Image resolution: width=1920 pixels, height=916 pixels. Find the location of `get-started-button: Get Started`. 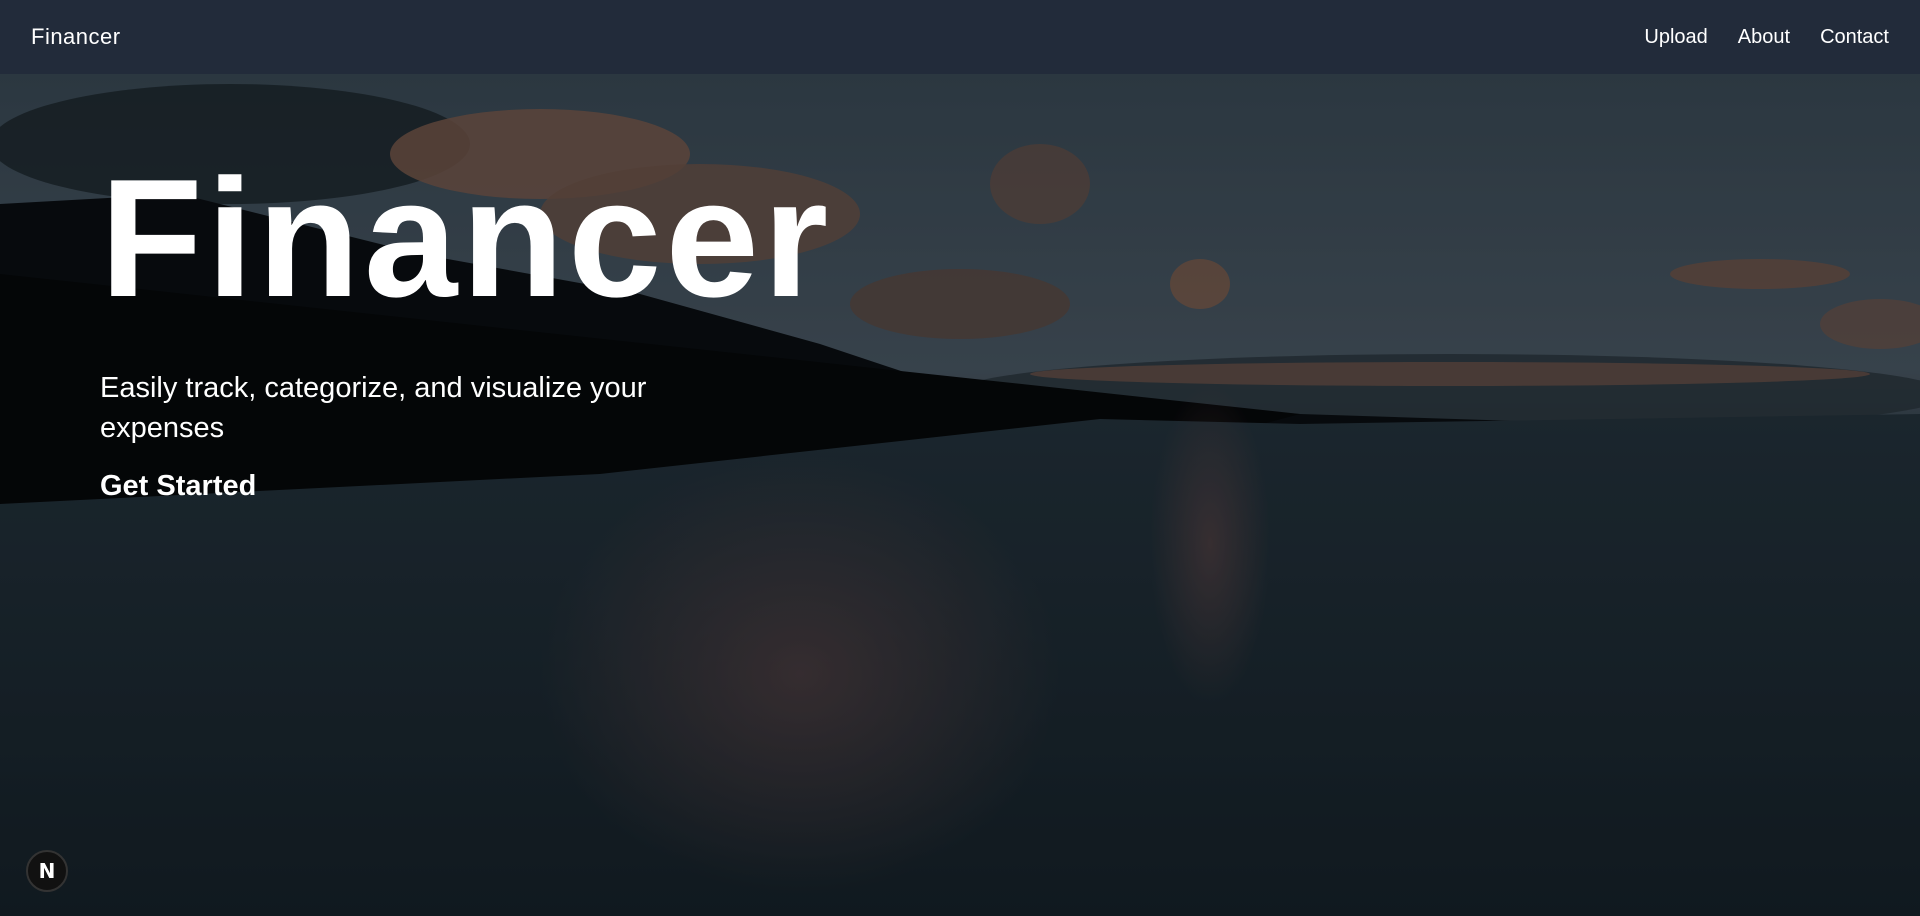

get-started-button: Get Started is located at coordinates (178, 486).